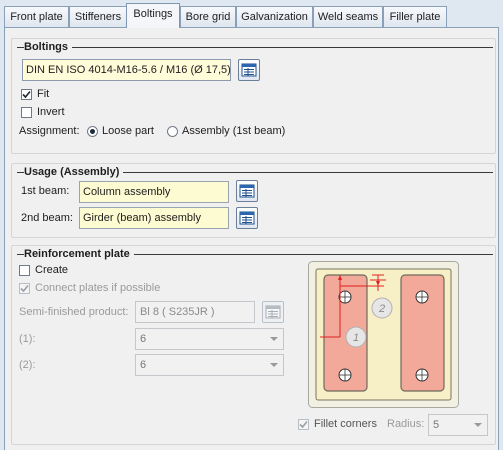  I want to click on fit-checkbox, so click(26, 94).